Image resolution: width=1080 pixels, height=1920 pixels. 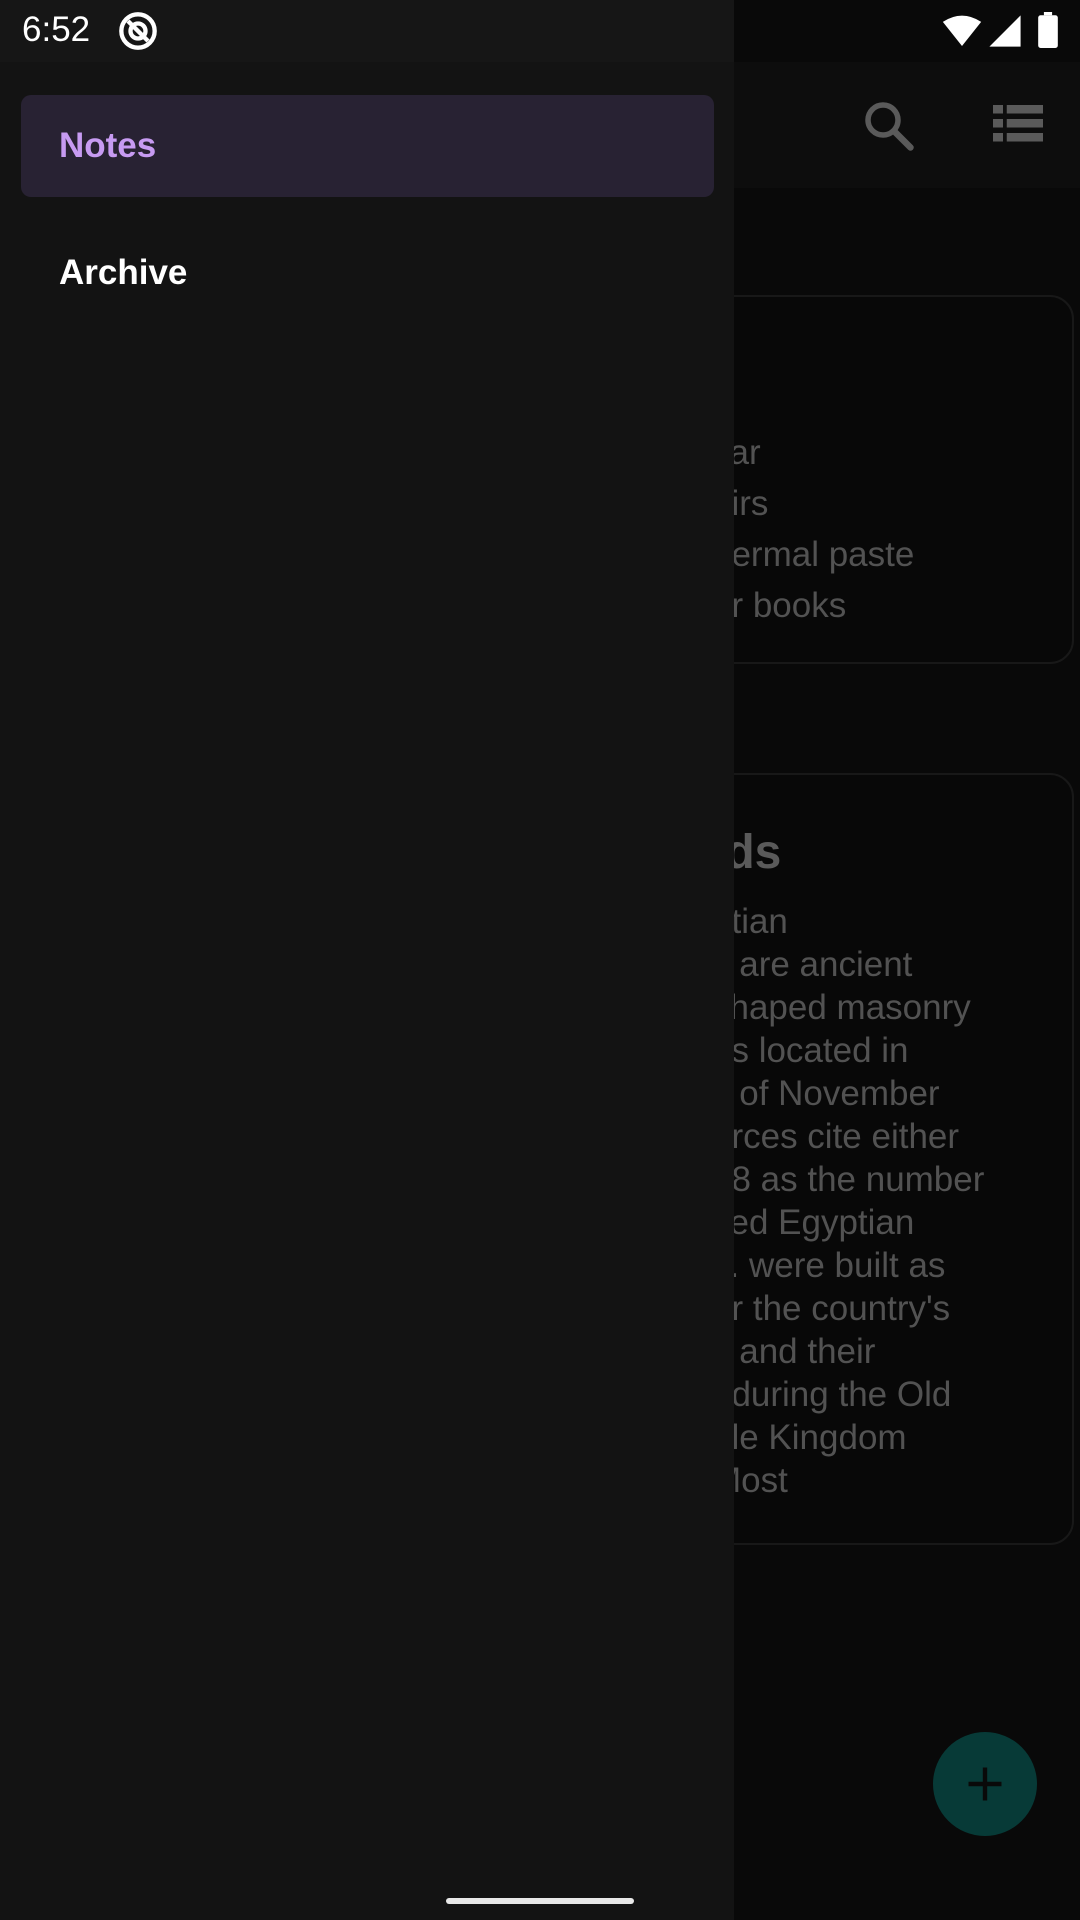 I want to click on wifi-icon, so click(x=962, y=31).